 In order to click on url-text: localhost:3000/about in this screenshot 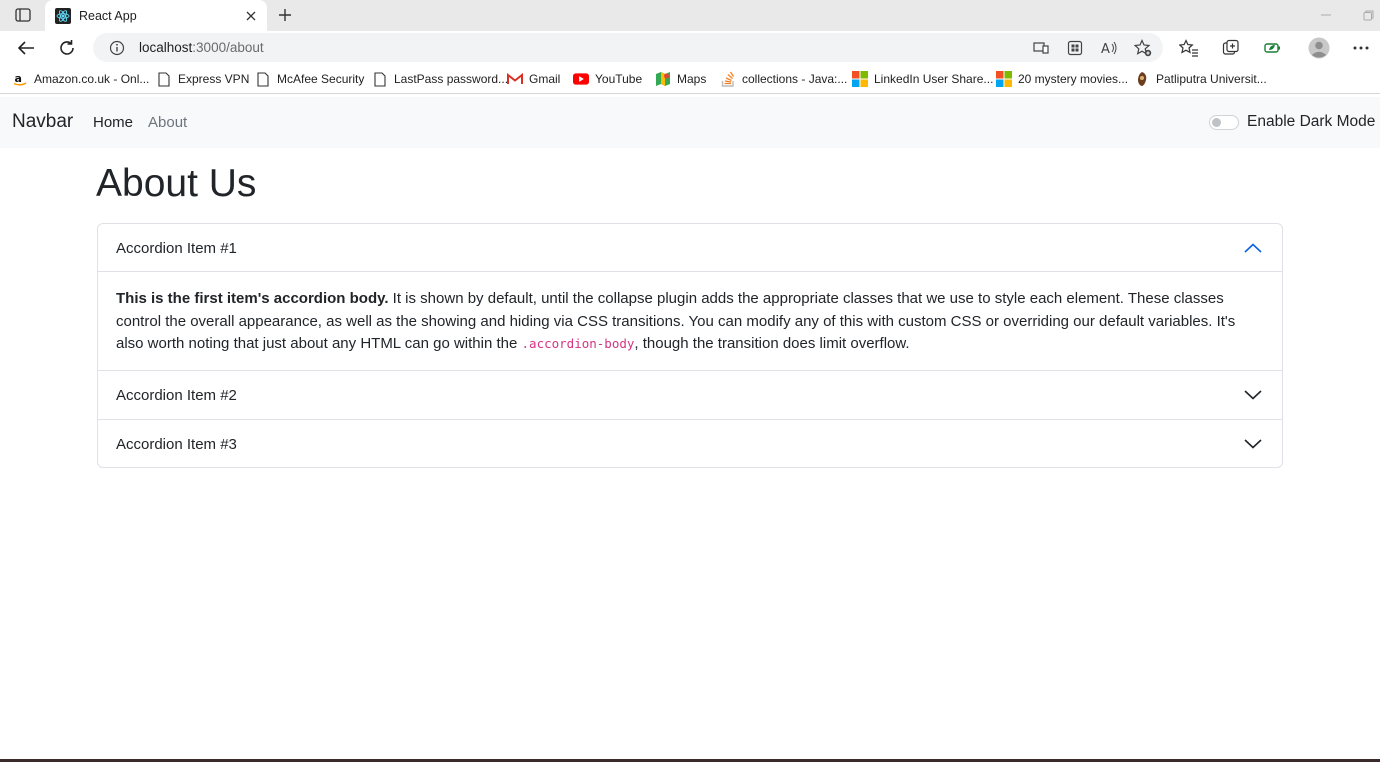, I will do `click(201, 47)`.